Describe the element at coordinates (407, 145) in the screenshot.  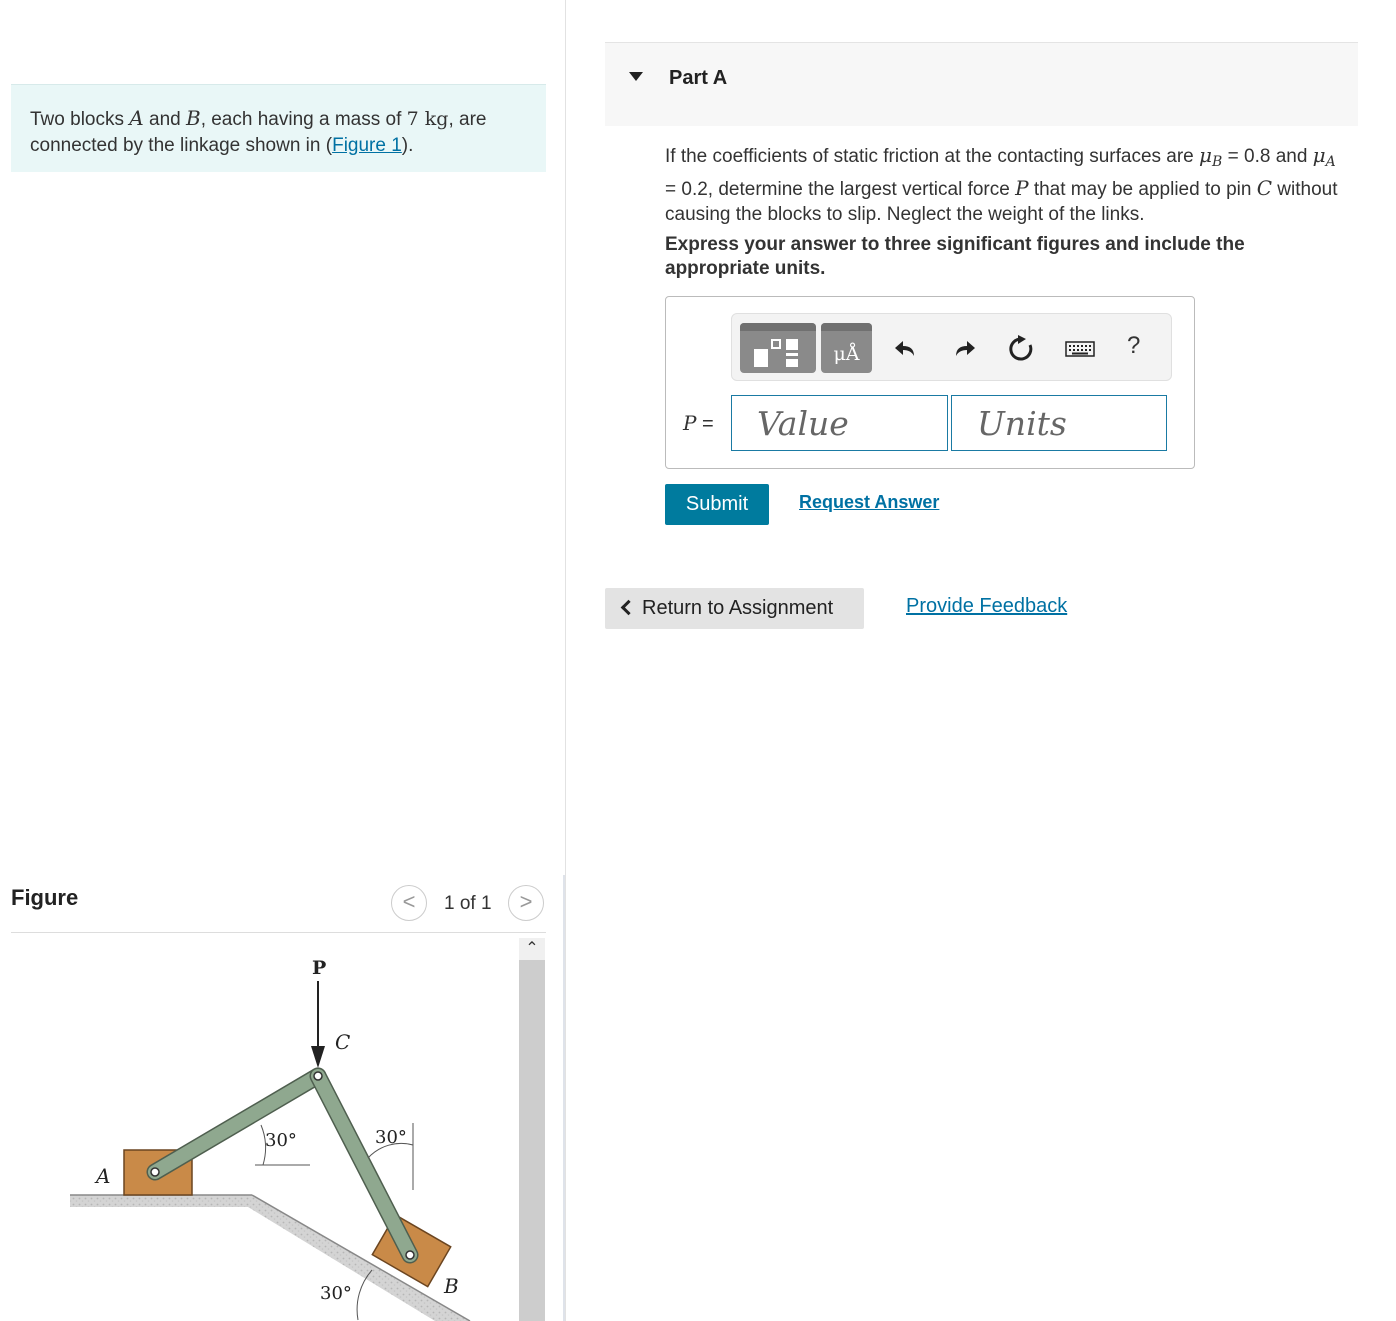
I see `problem-text-5: ).` at that location.